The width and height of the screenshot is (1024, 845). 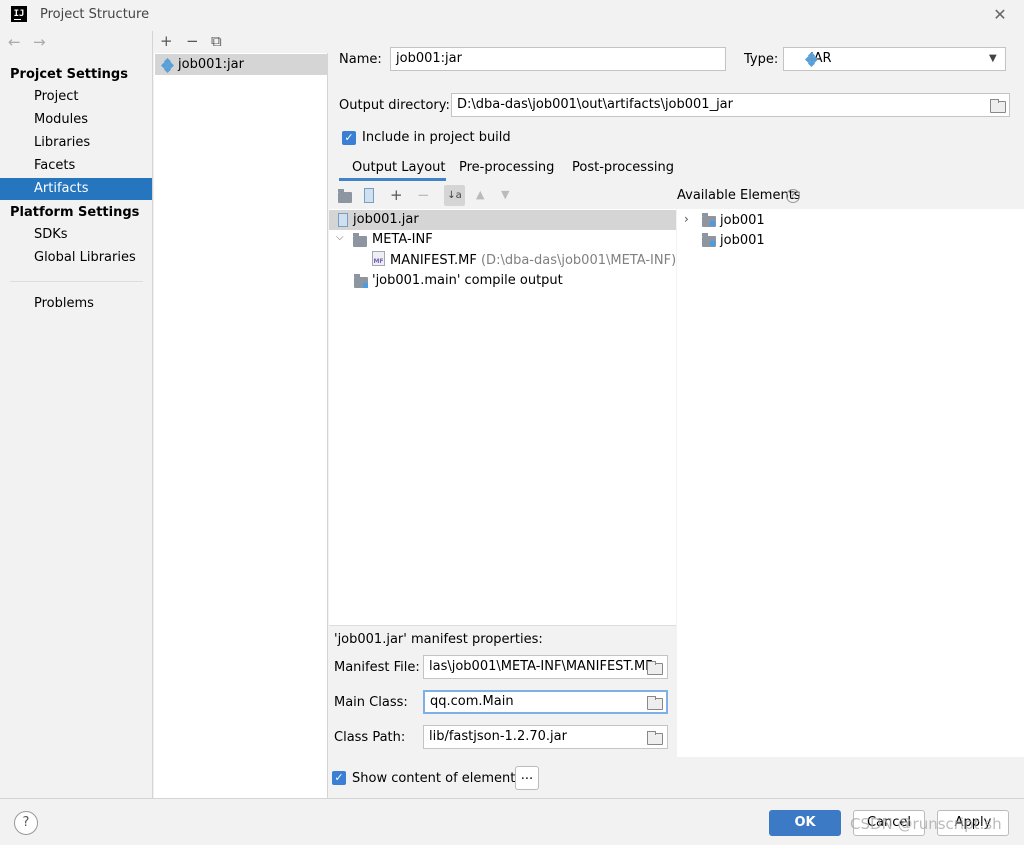 I want to click on name-input: job001:jar, so click(x=558, y=59).